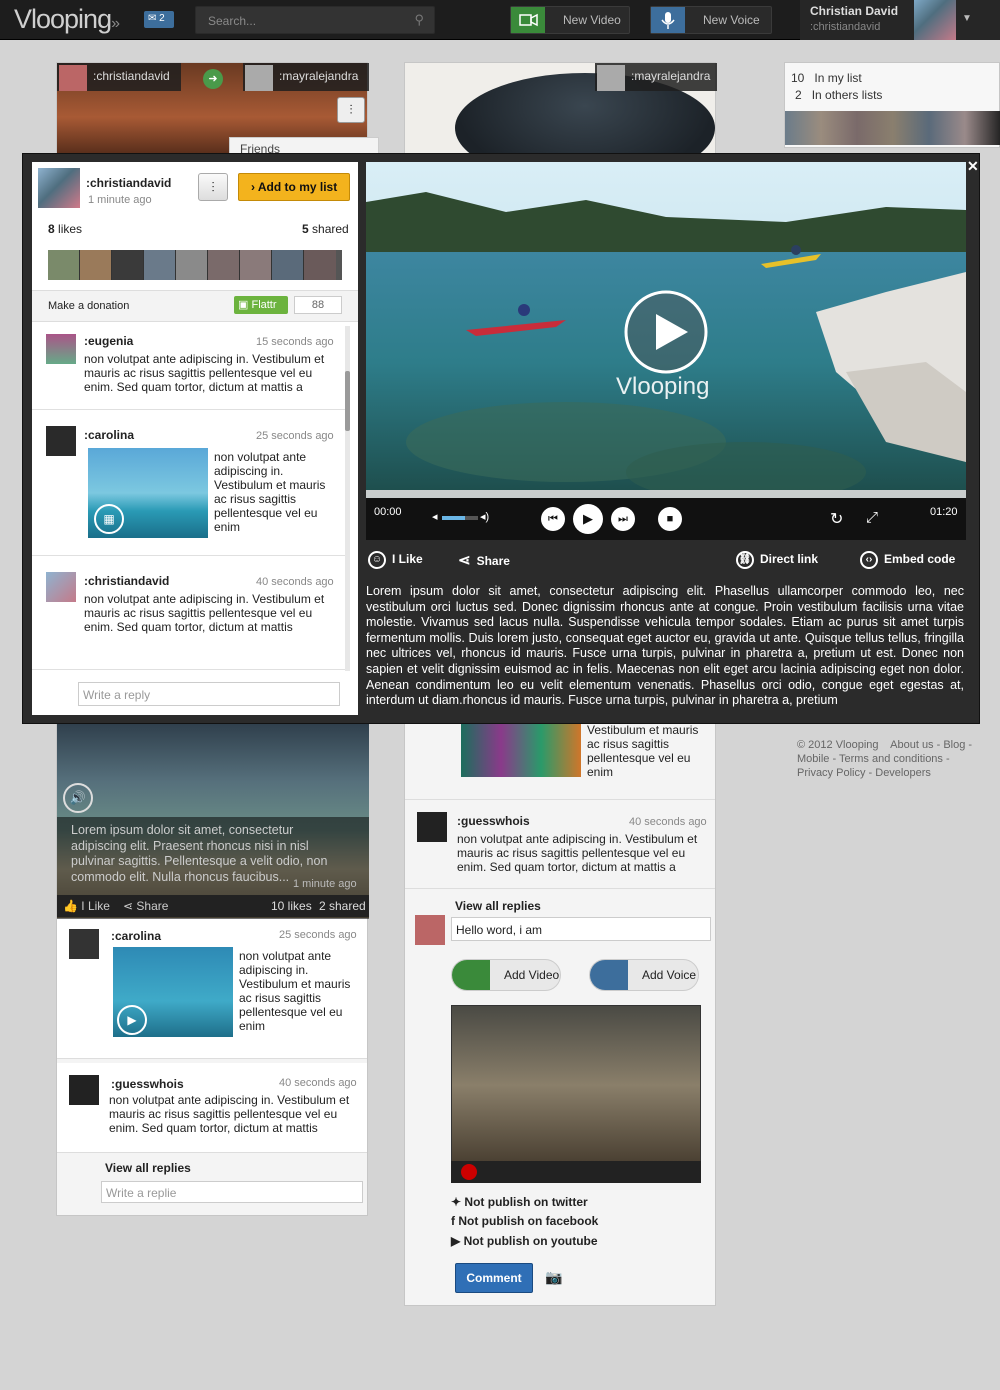  Describe the element at coordinates (232, 1192) in the screenshot. I see `reply-input: Write a replie` at that location.